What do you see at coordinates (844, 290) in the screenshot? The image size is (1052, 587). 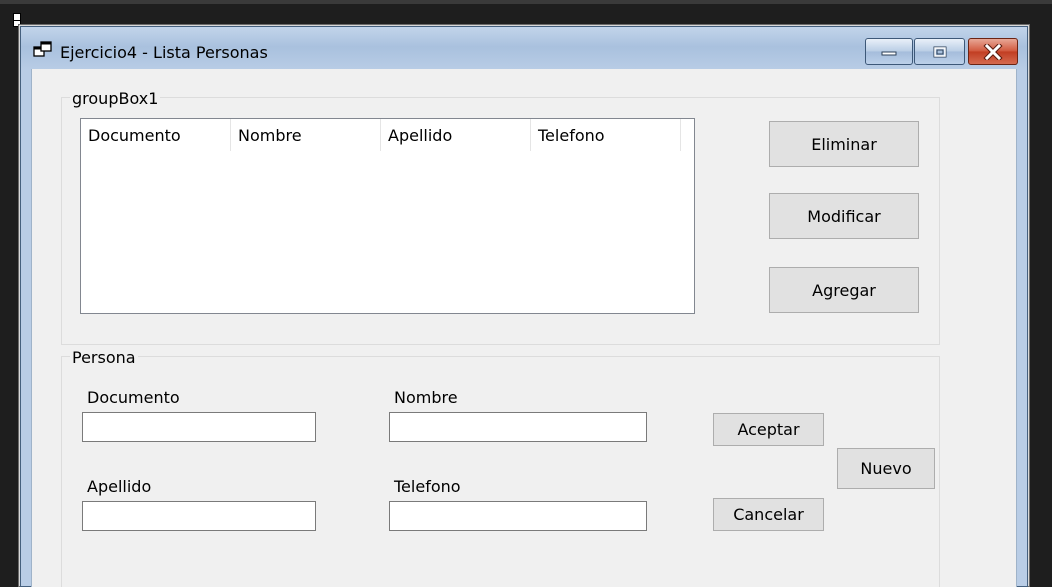 I see `add-button: Agregar` at bounding box center [844, 290].